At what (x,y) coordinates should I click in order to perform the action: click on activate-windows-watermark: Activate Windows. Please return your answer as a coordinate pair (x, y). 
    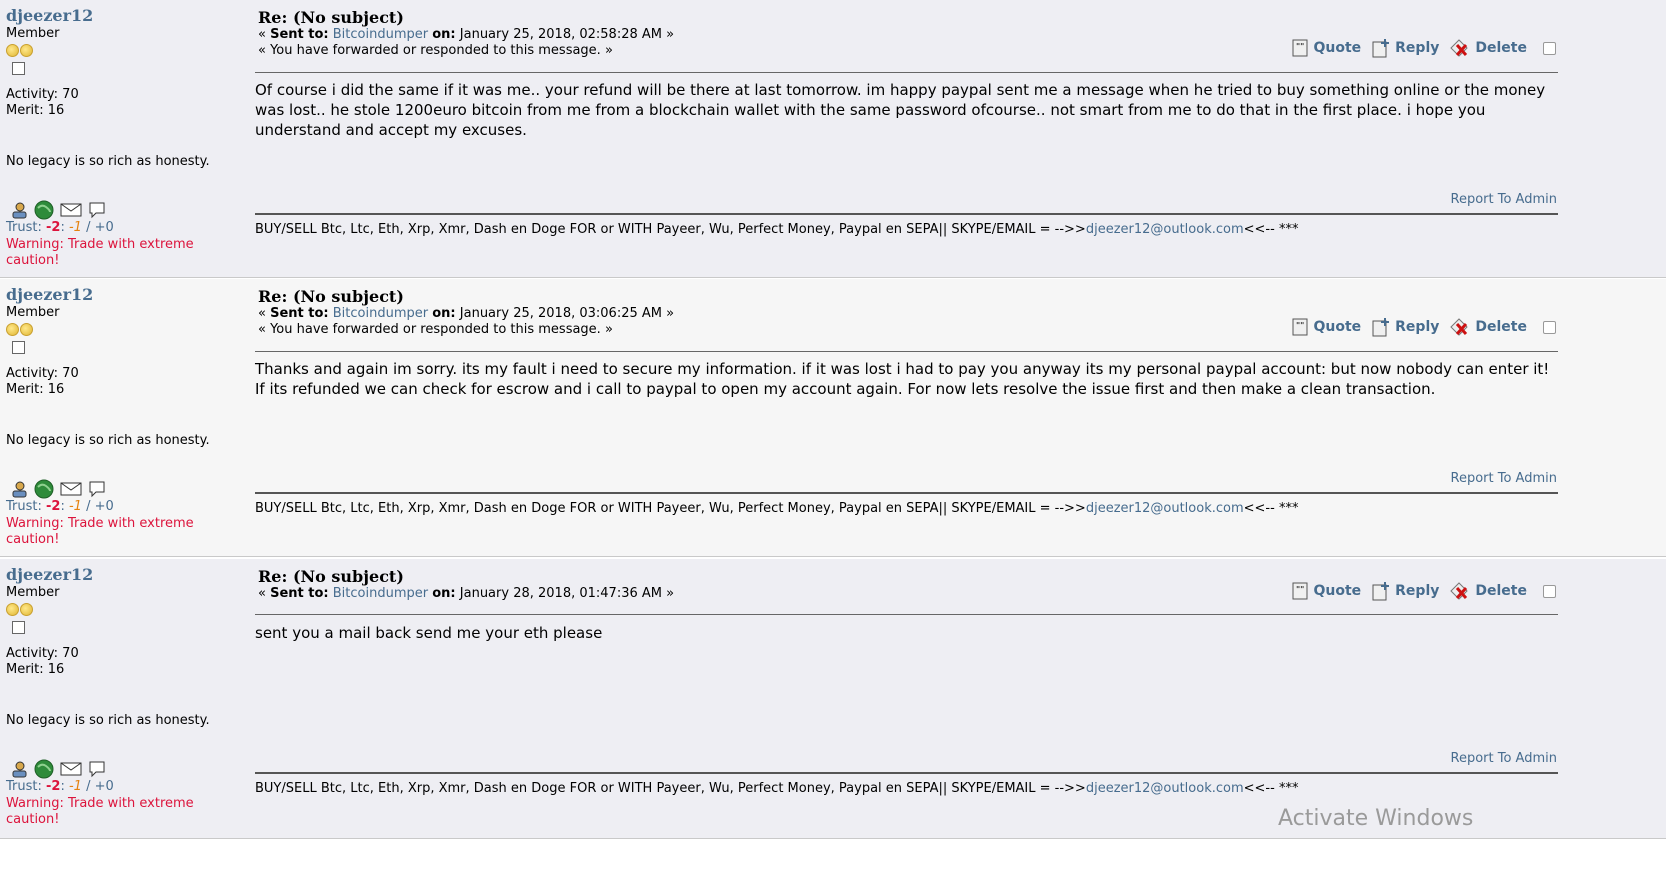
    Looking at the image, I should click on (1376, 818).